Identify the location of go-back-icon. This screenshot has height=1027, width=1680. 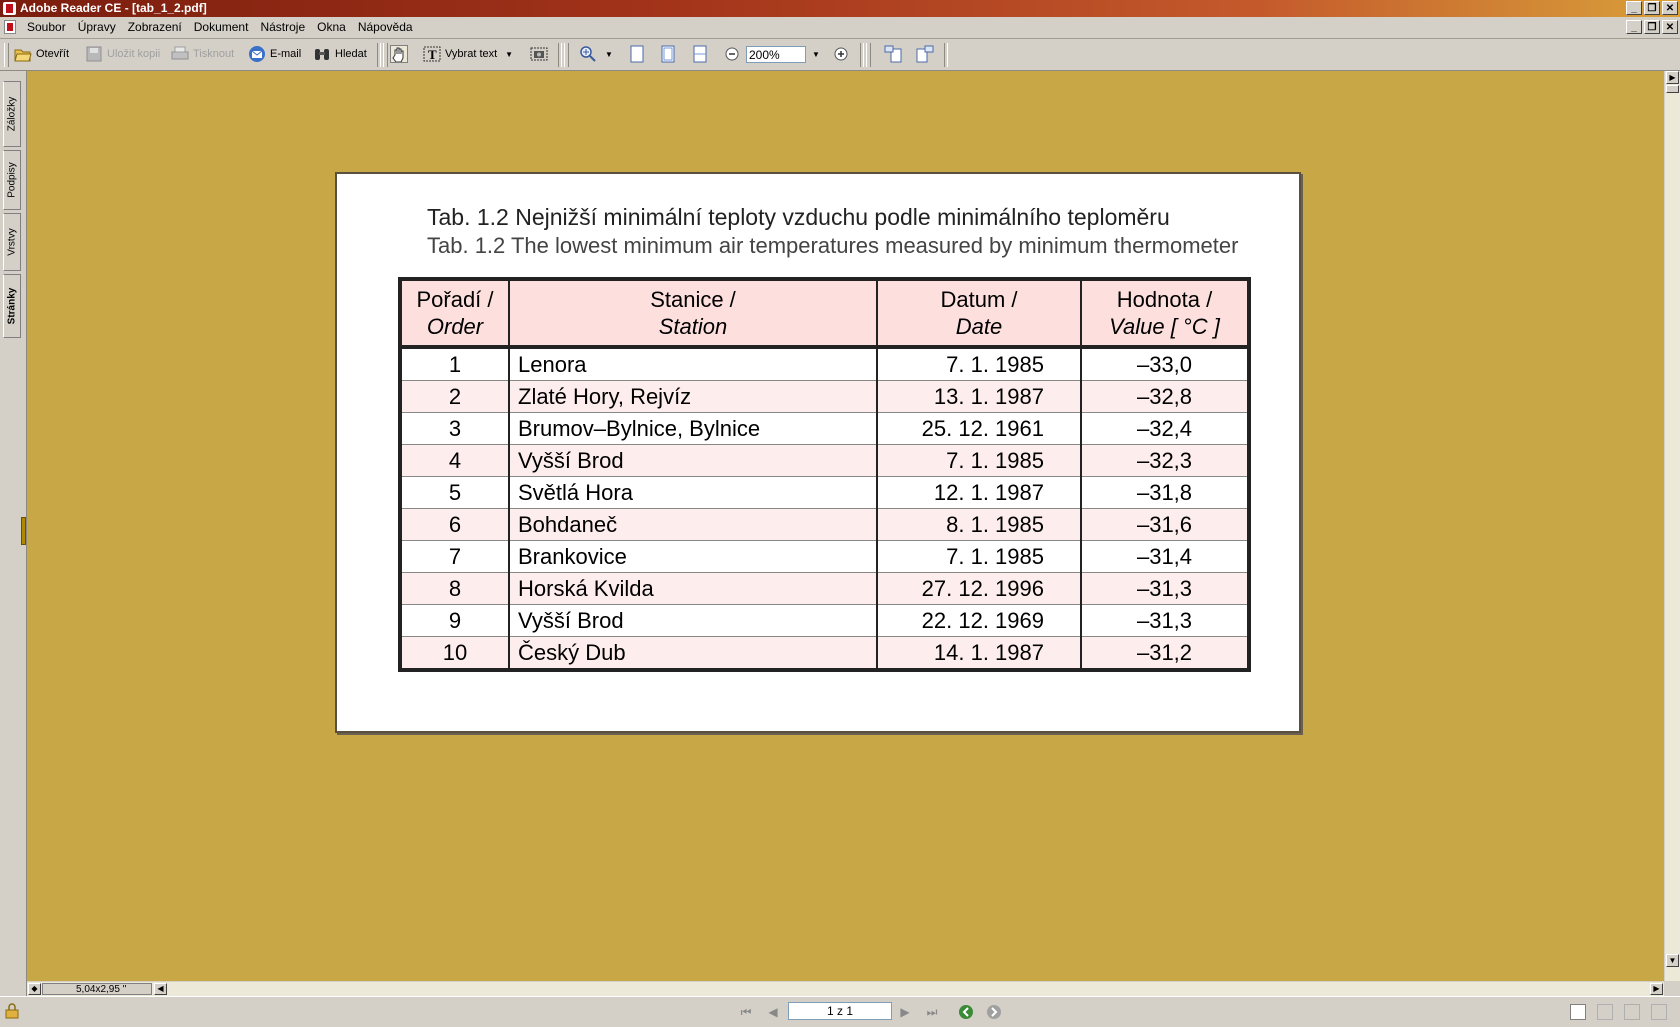
(966, 1012).